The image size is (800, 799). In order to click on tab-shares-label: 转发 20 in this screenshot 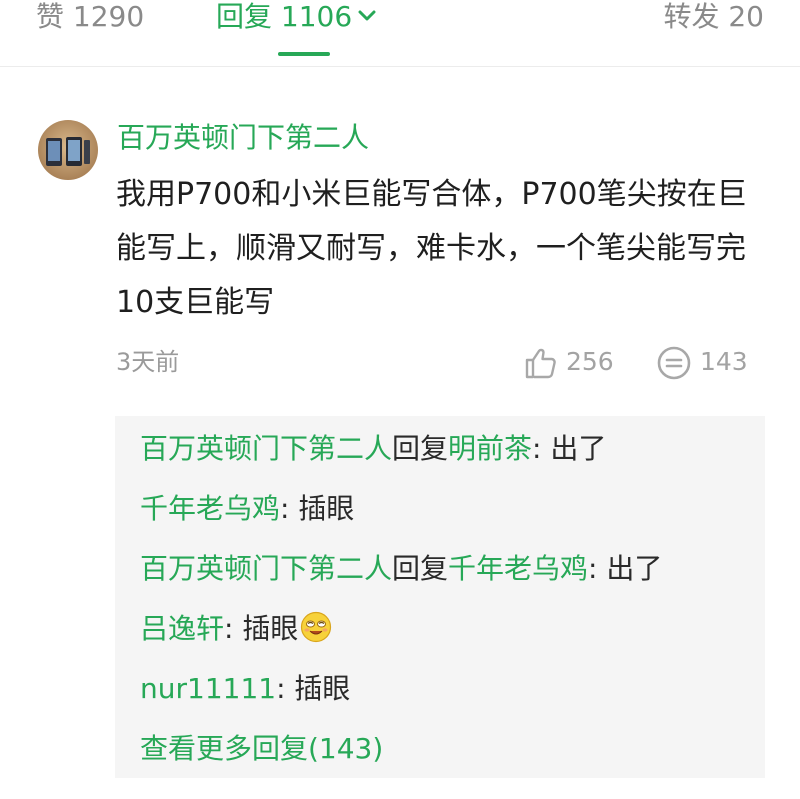, I will do `click(713, 16)`.